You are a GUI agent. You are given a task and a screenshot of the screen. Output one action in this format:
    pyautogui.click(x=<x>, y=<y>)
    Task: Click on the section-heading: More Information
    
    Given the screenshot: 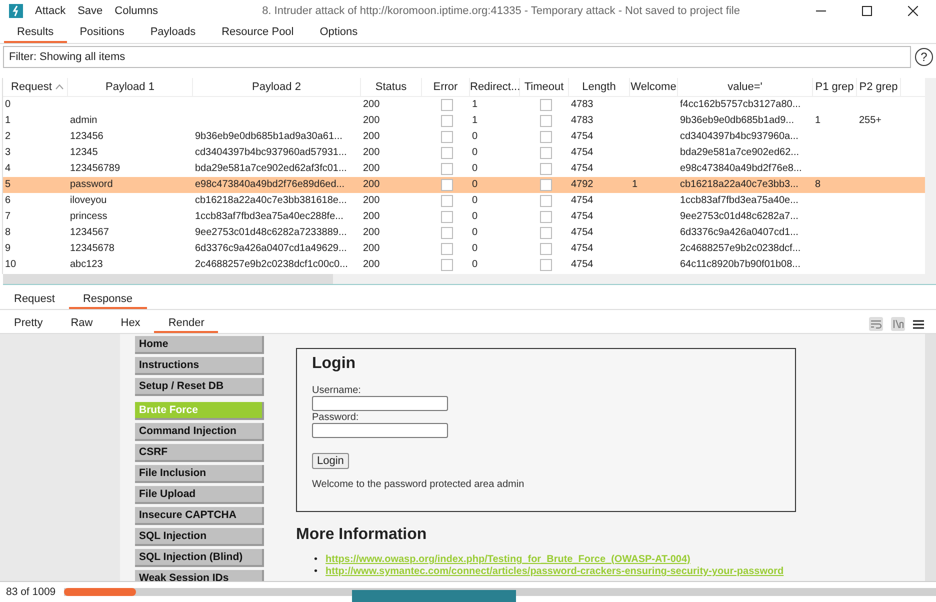 What is the action you would take?
    pyautogui.click(x=362, y=535)
    